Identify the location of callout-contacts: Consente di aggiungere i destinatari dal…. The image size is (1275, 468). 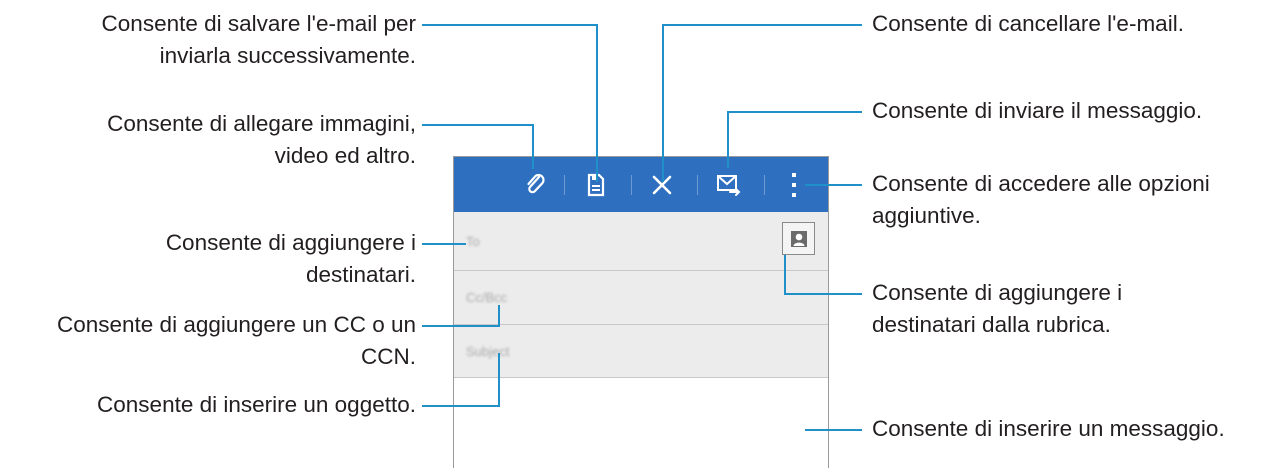
(997, 309).